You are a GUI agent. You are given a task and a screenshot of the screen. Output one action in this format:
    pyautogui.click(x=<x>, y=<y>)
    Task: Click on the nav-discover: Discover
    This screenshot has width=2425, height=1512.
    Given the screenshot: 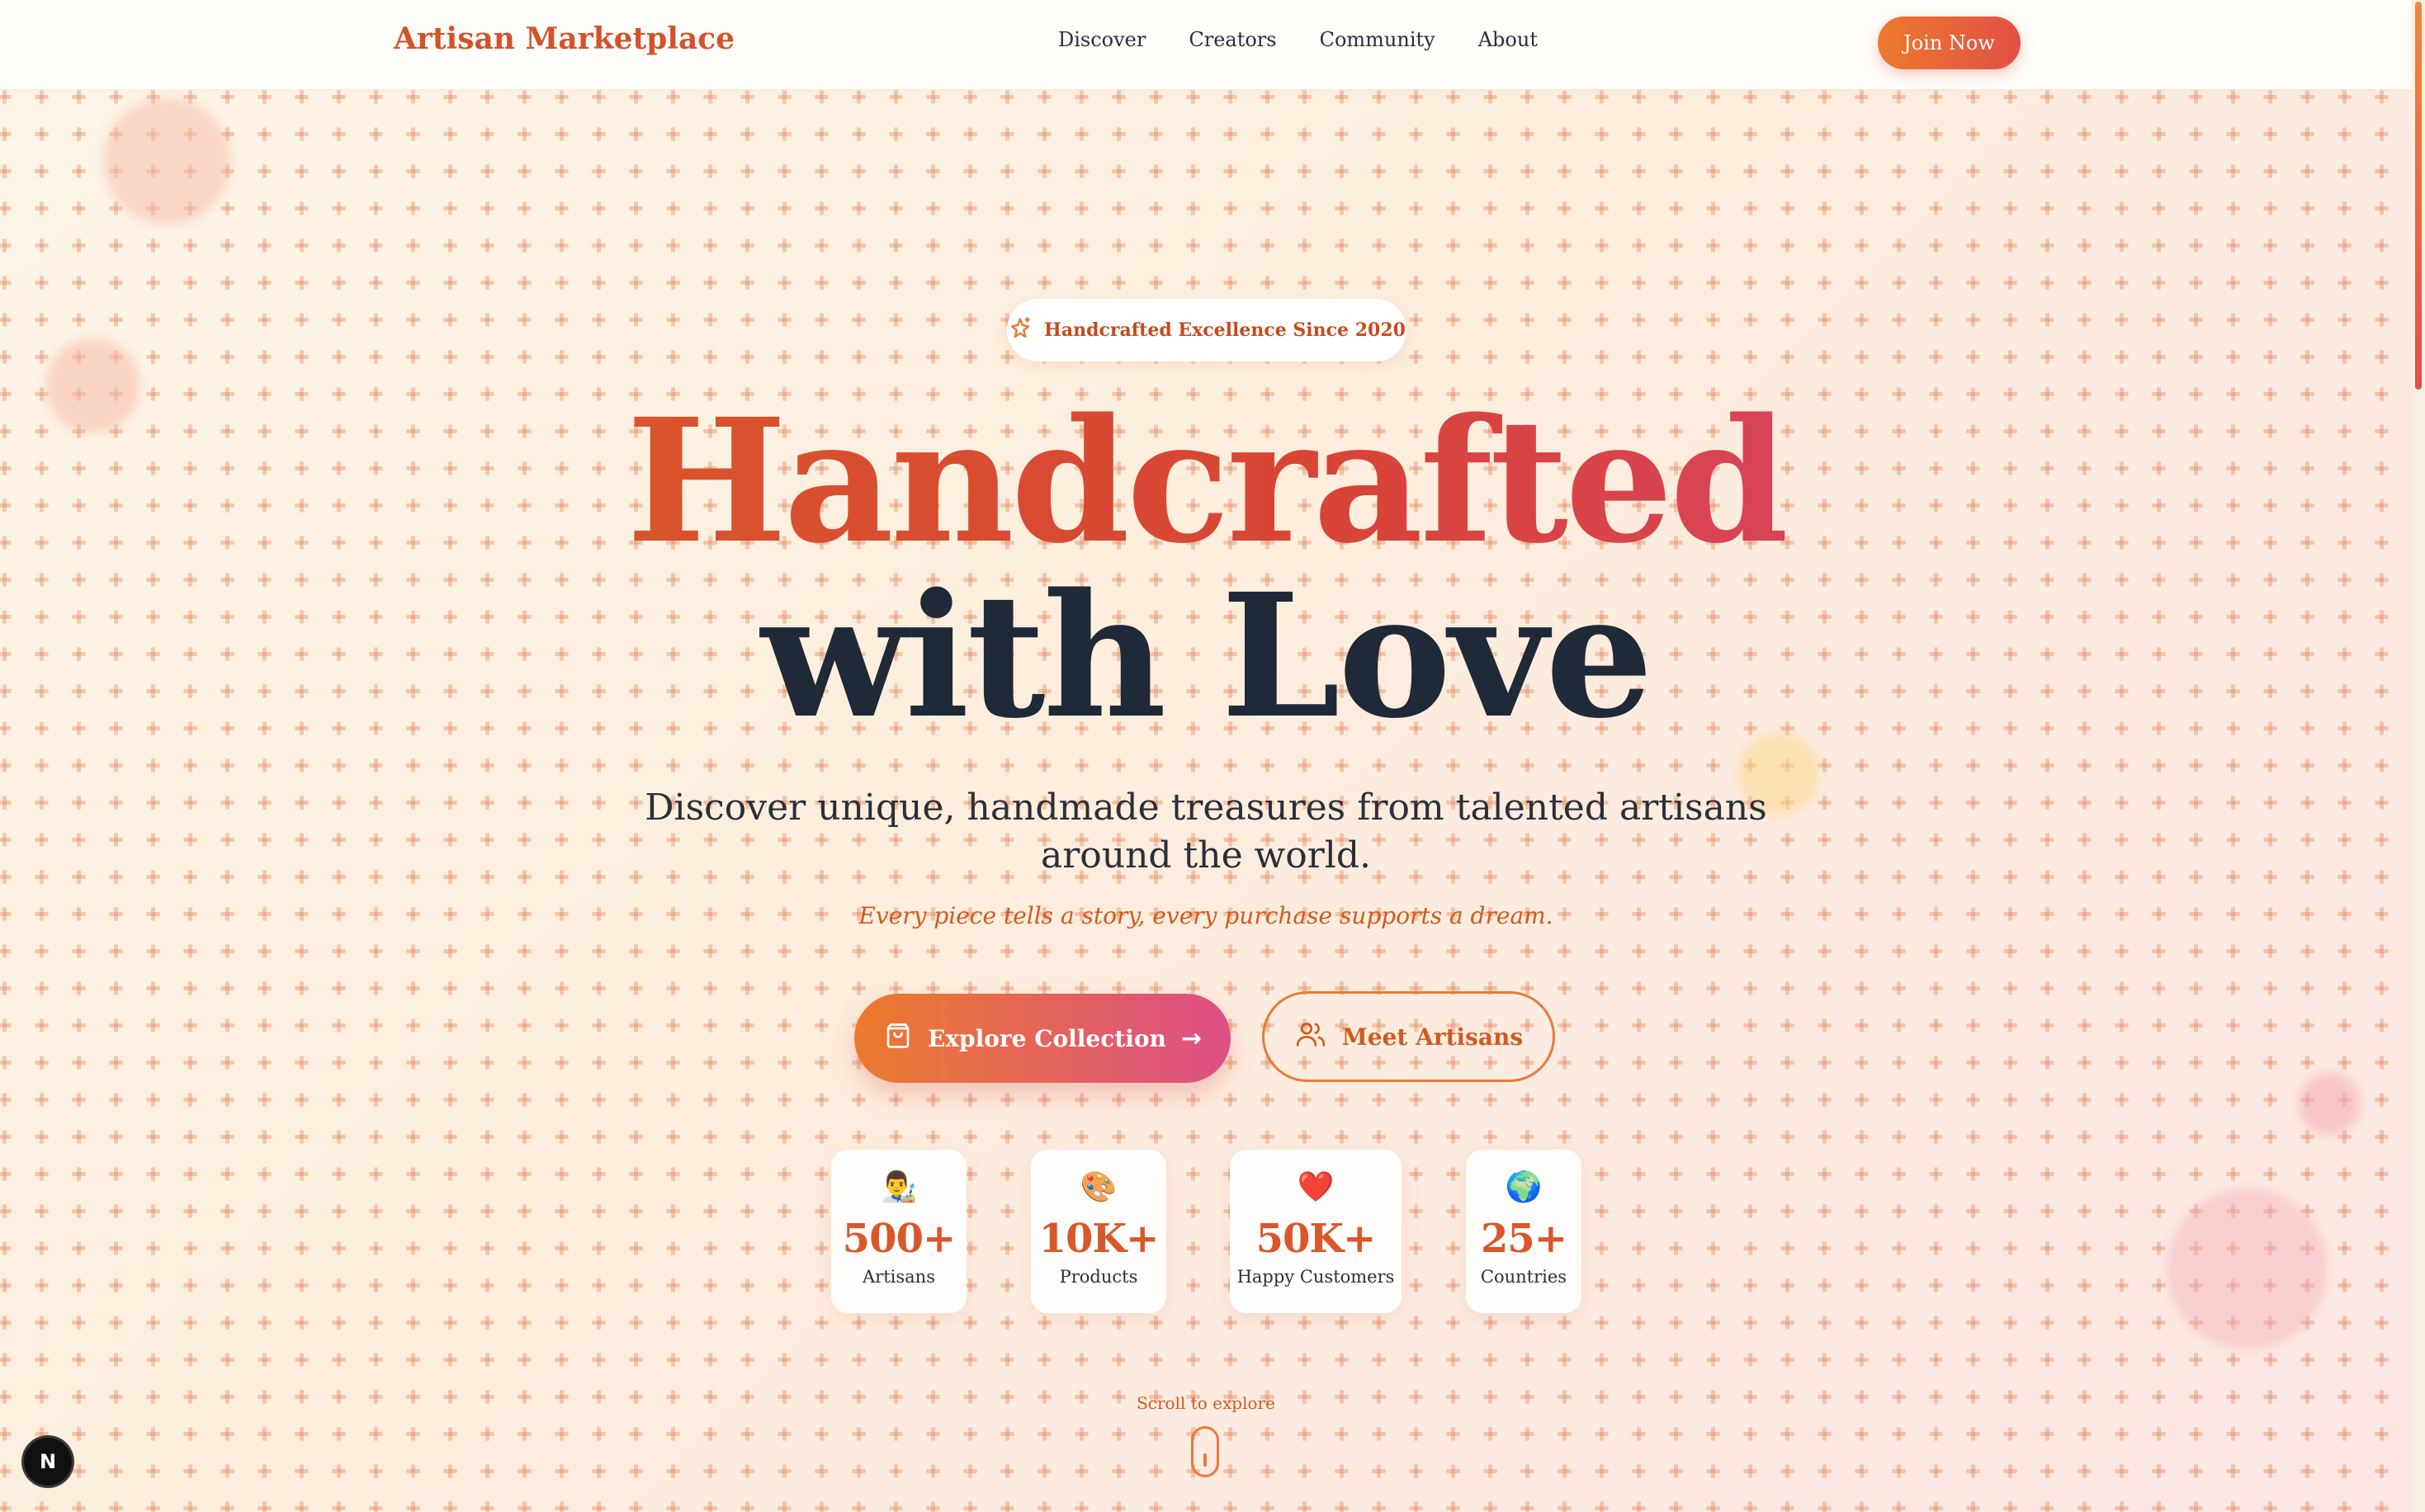 What is the action you would take?
    pyautogui.click(x=1102, y=39)
    